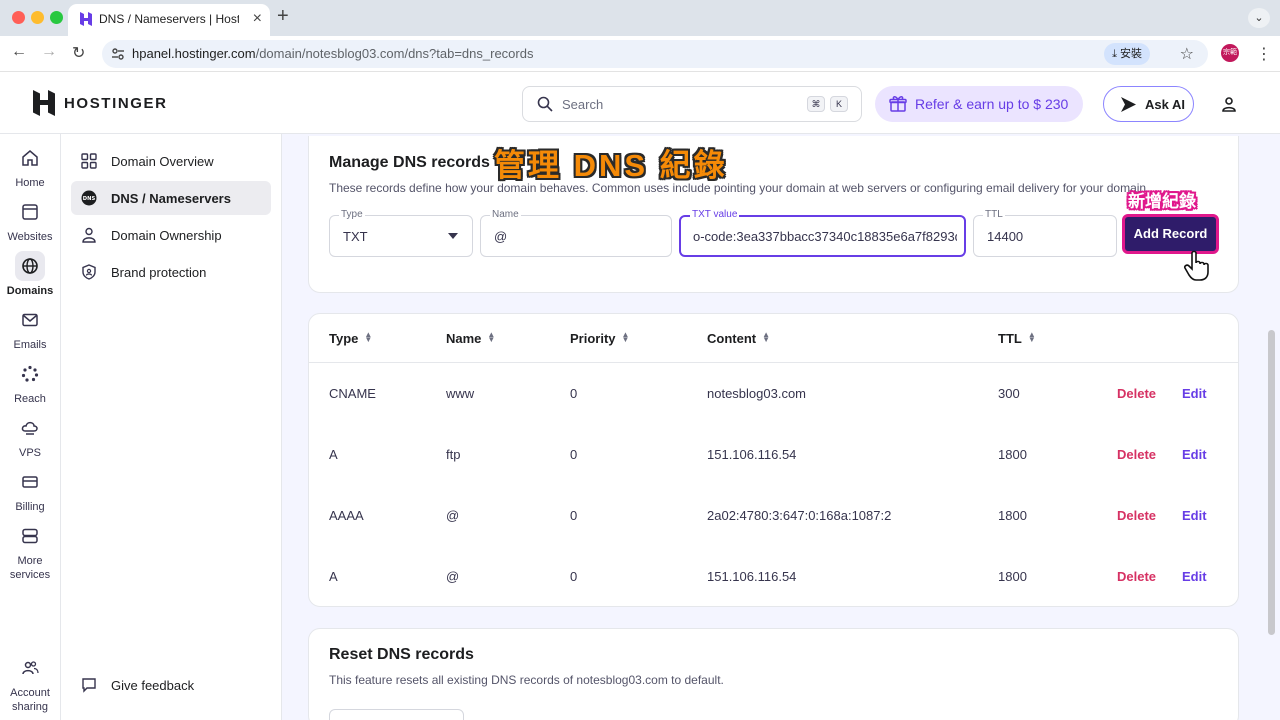 The image size is (1280, 720). What do you see at coordinates (19, 52) in the screenshot?
I see `back-arrow-icon: ←` at bounding box center [19, 52].